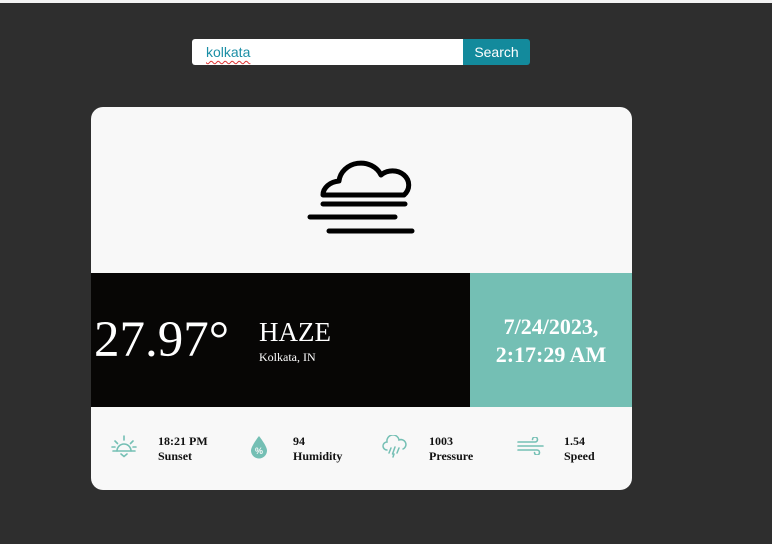 Image resolution: width=772 pixels, height=544 pixels. What do you see at coordinates (551, 354) in the screenshot?
I see `time-value: 2:17:29 AM` at bounding box center [551, 354].